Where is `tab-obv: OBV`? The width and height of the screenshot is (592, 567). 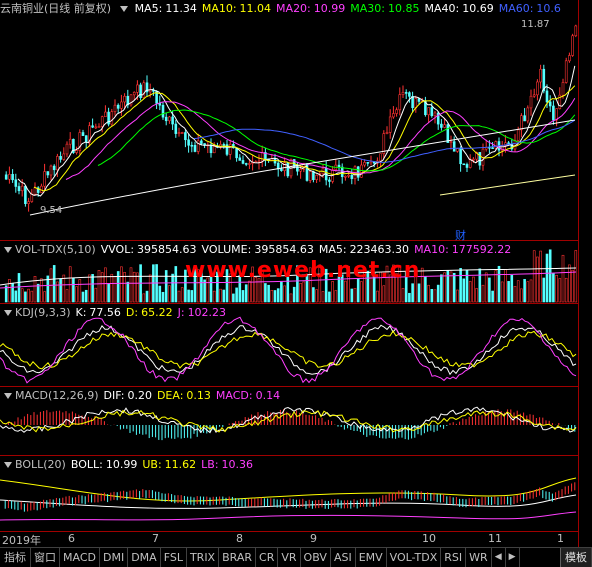 tab-obv: OBV is located at coordinates (316, 557).